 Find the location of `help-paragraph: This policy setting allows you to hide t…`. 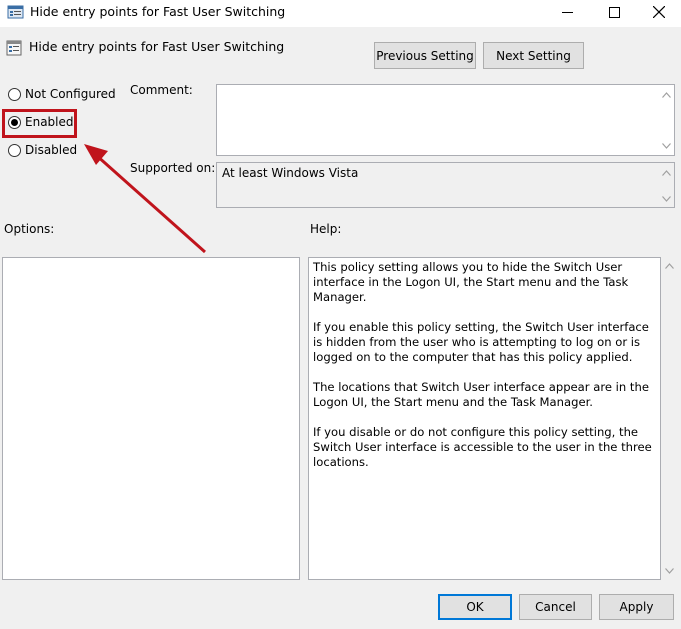

help-paragraph: This policy setting allows you to hide t… is located at coordinates (471, 282).